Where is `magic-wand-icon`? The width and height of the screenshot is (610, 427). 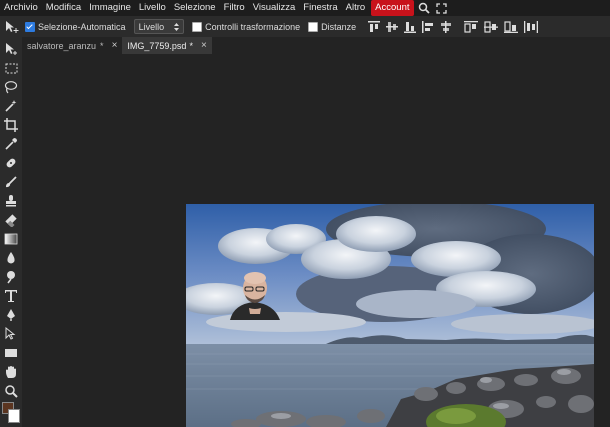
magic-wand-icon is located at coordinates (11, 106).